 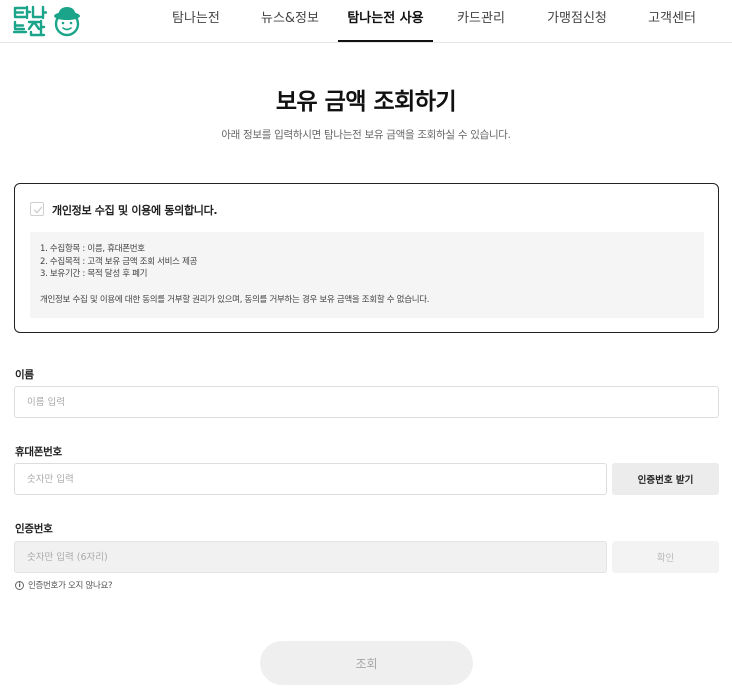 I want to click on check-icon, so click(x=38, y=210).